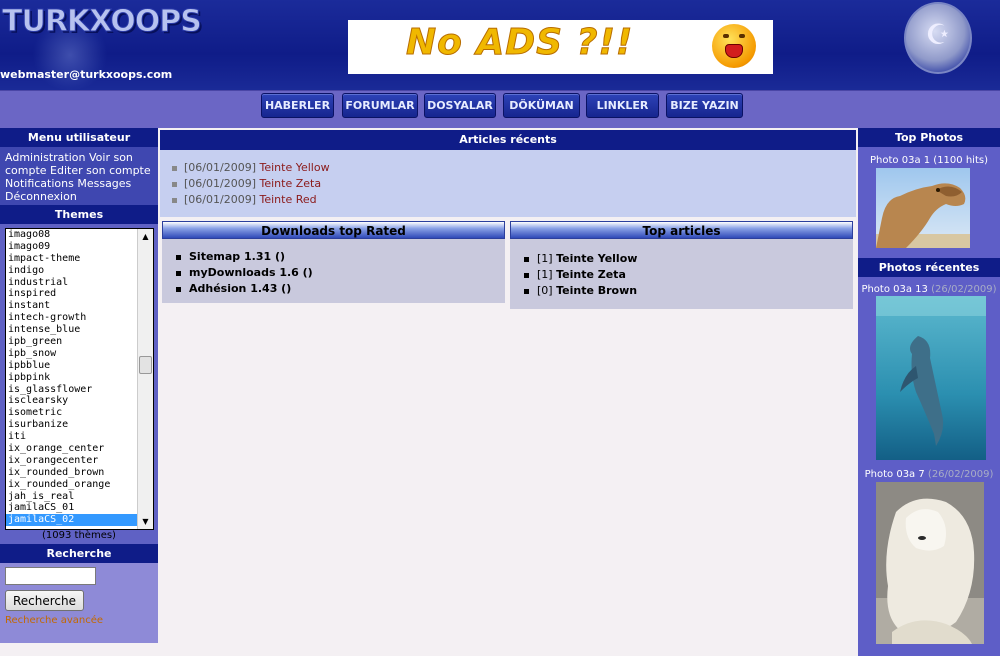 This screenshot has height=656, width=1000. I want to click on theme-option: intech-growth, so click(72, 318).